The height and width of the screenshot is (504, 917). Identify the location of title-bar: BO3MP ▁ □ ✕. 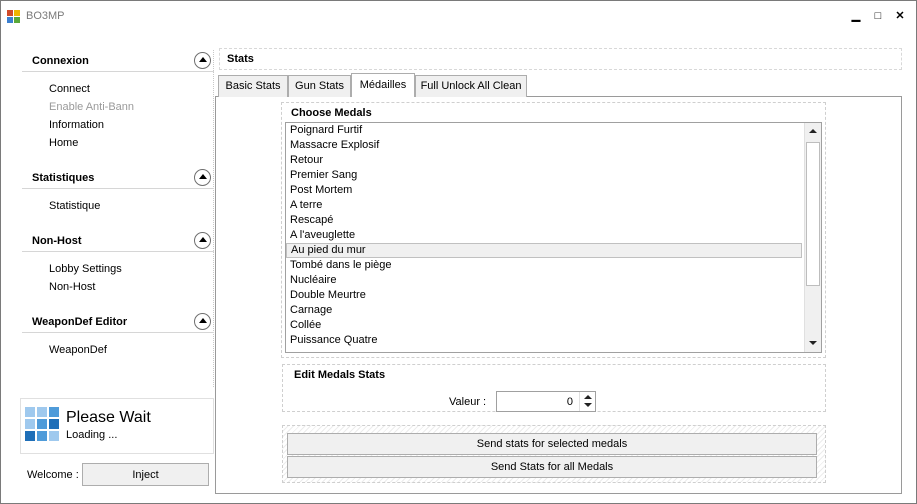
(458, 16).